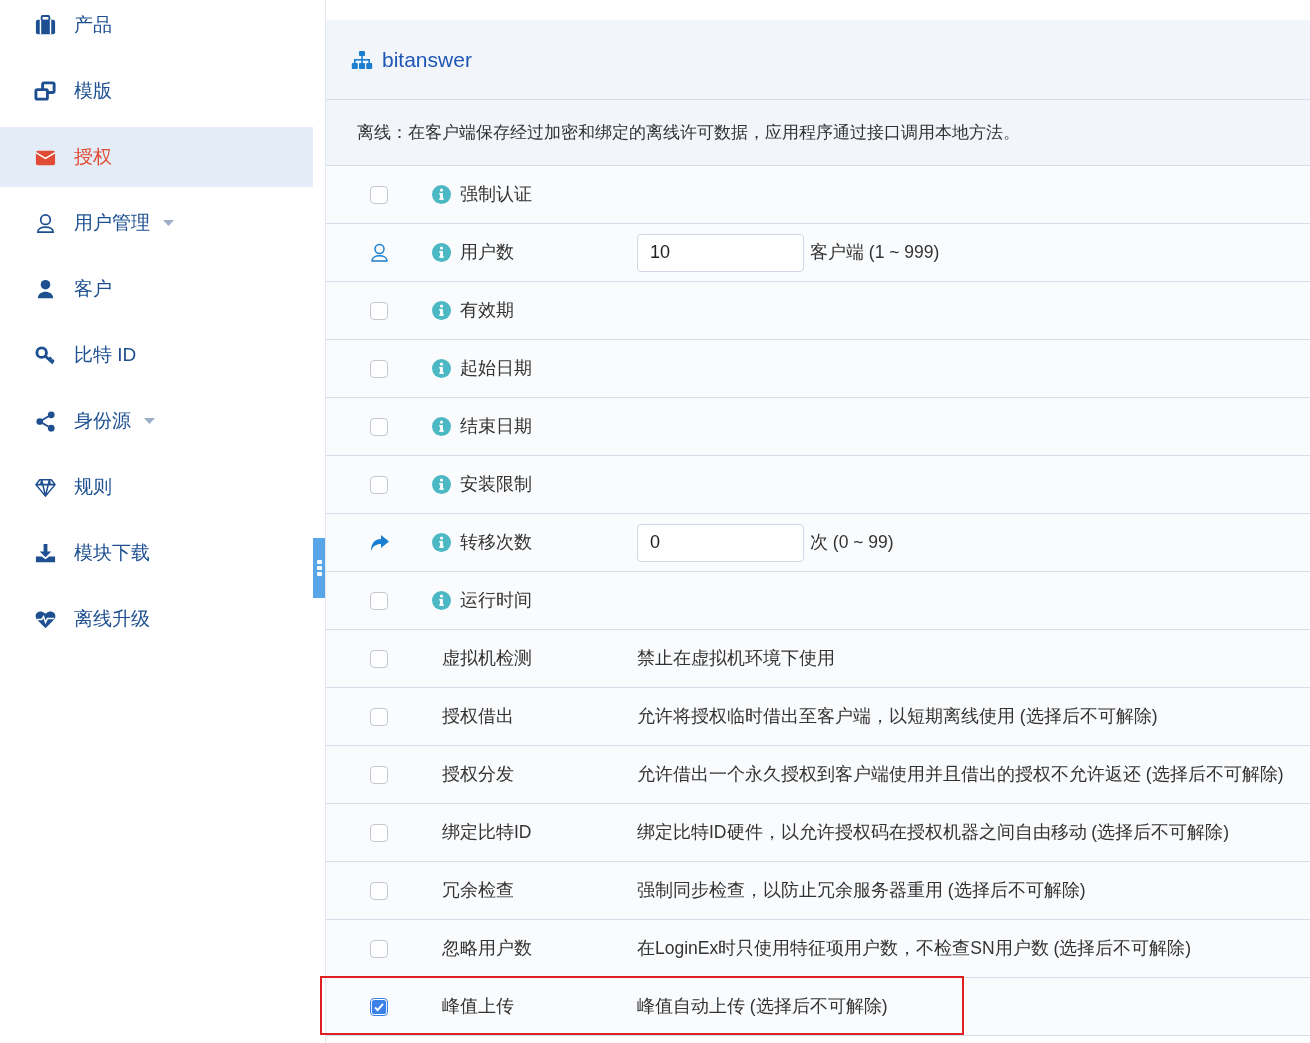 This screenshot has width=1310, height=1043. What do you see at coordinates (156, 289) in the screenshot?
I see `sidebar-item: 客户` at bounding box center [156, 289].